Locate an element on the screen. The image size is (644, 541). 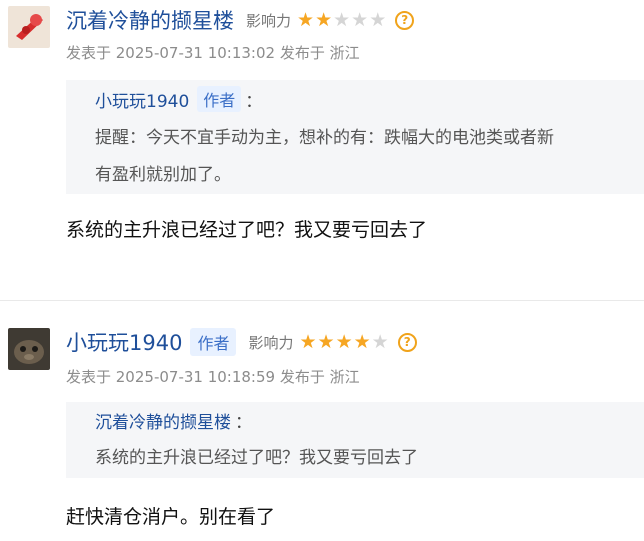
quote-username: 小玩玩1940 is located at coordinates (142, 99).